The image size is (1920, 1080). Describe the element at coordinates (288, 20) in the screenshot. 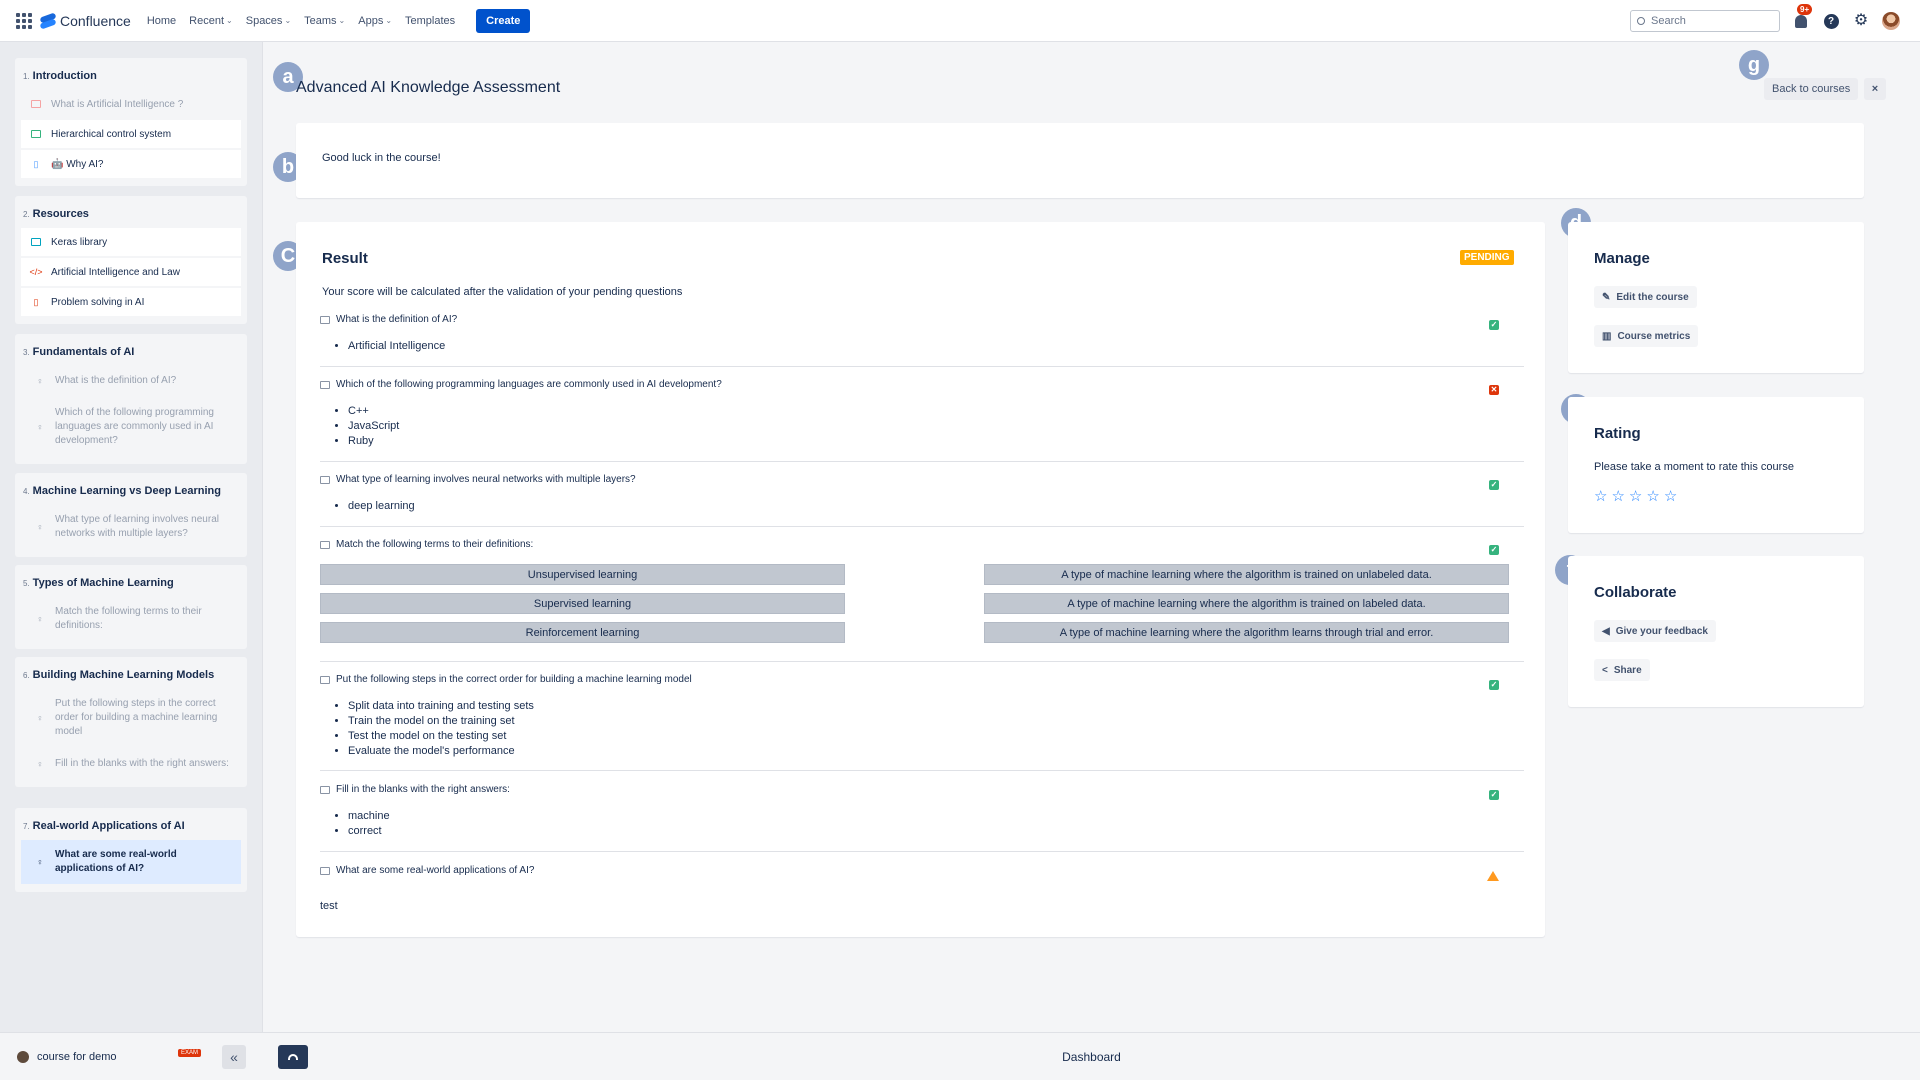

I see `chevron-down-icon: ⌄` at that location.